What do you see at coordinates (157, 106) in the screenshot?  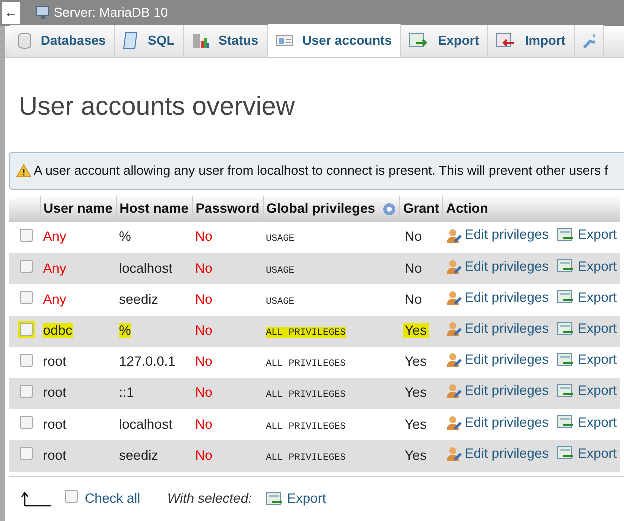 I see `page-heading: User accounts overview` at bounding box center [157, 106].